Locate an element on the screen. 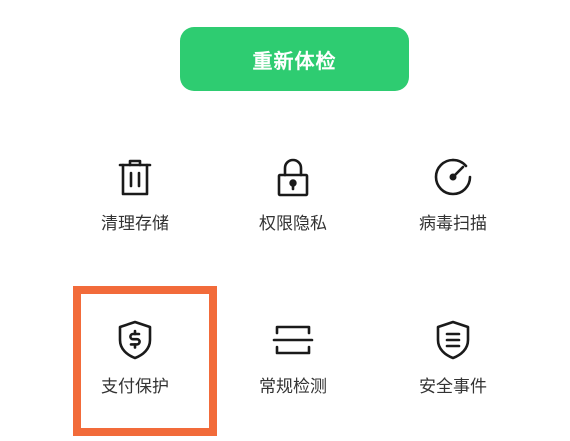  shield-dollar-icon is located at coordinates (135, 340).